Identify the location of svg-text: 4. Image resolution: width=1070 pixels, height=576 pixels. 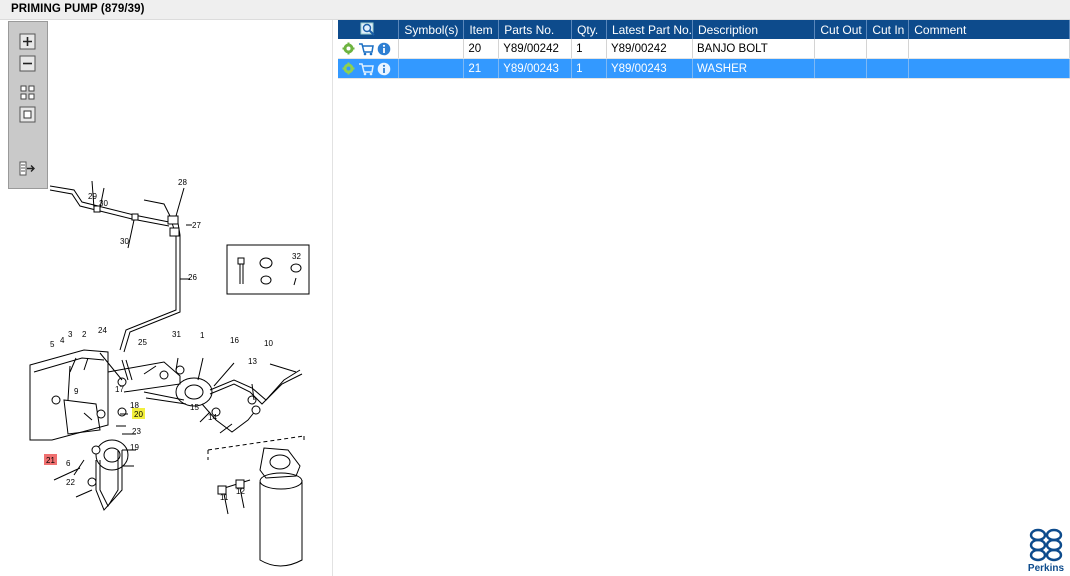
(62, 340).